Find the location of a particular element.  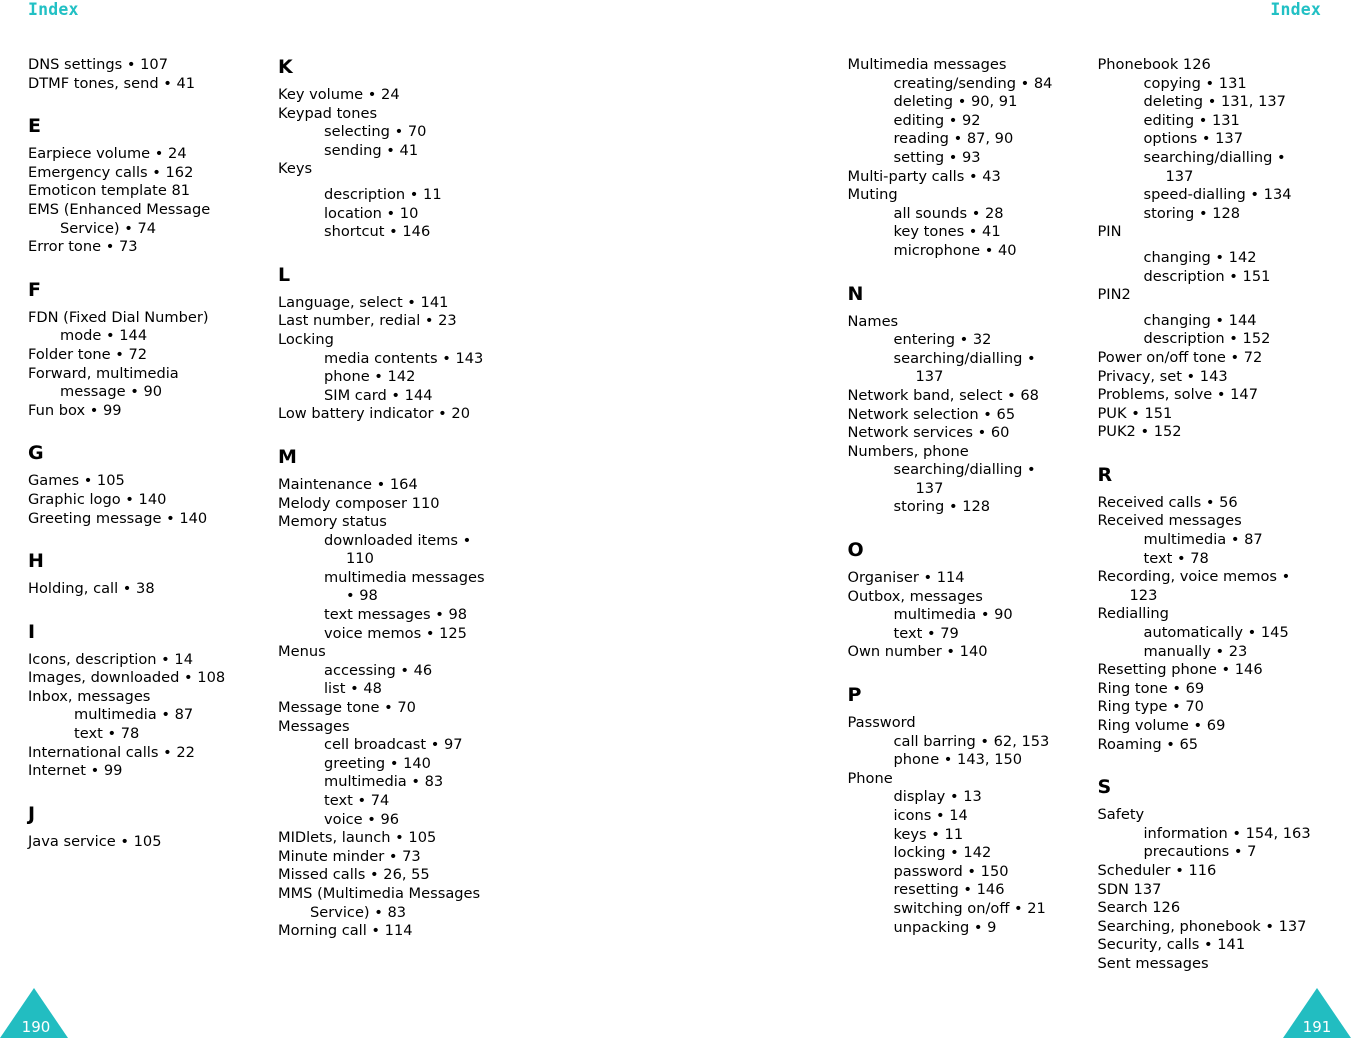

index-entry-line: text messages • 98 is located at coordinates (396, 615).